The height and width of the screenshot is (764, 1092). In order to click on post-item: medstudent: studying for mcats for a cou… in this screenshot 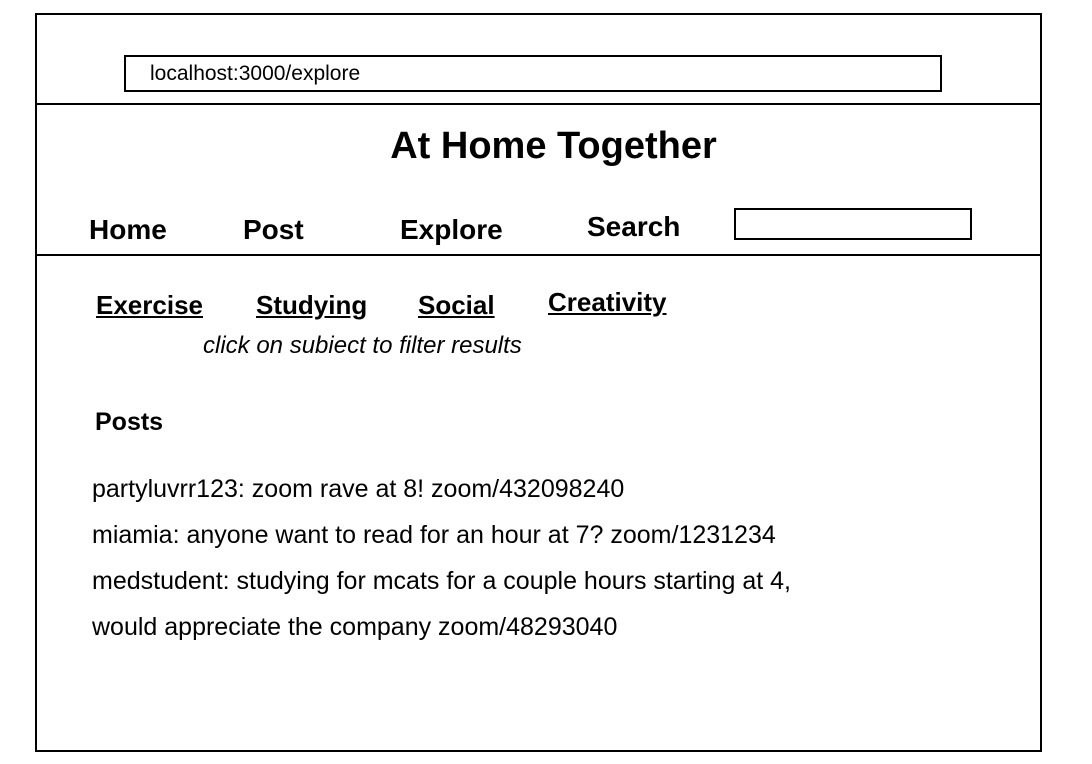, I will do `click(441, 581)`.